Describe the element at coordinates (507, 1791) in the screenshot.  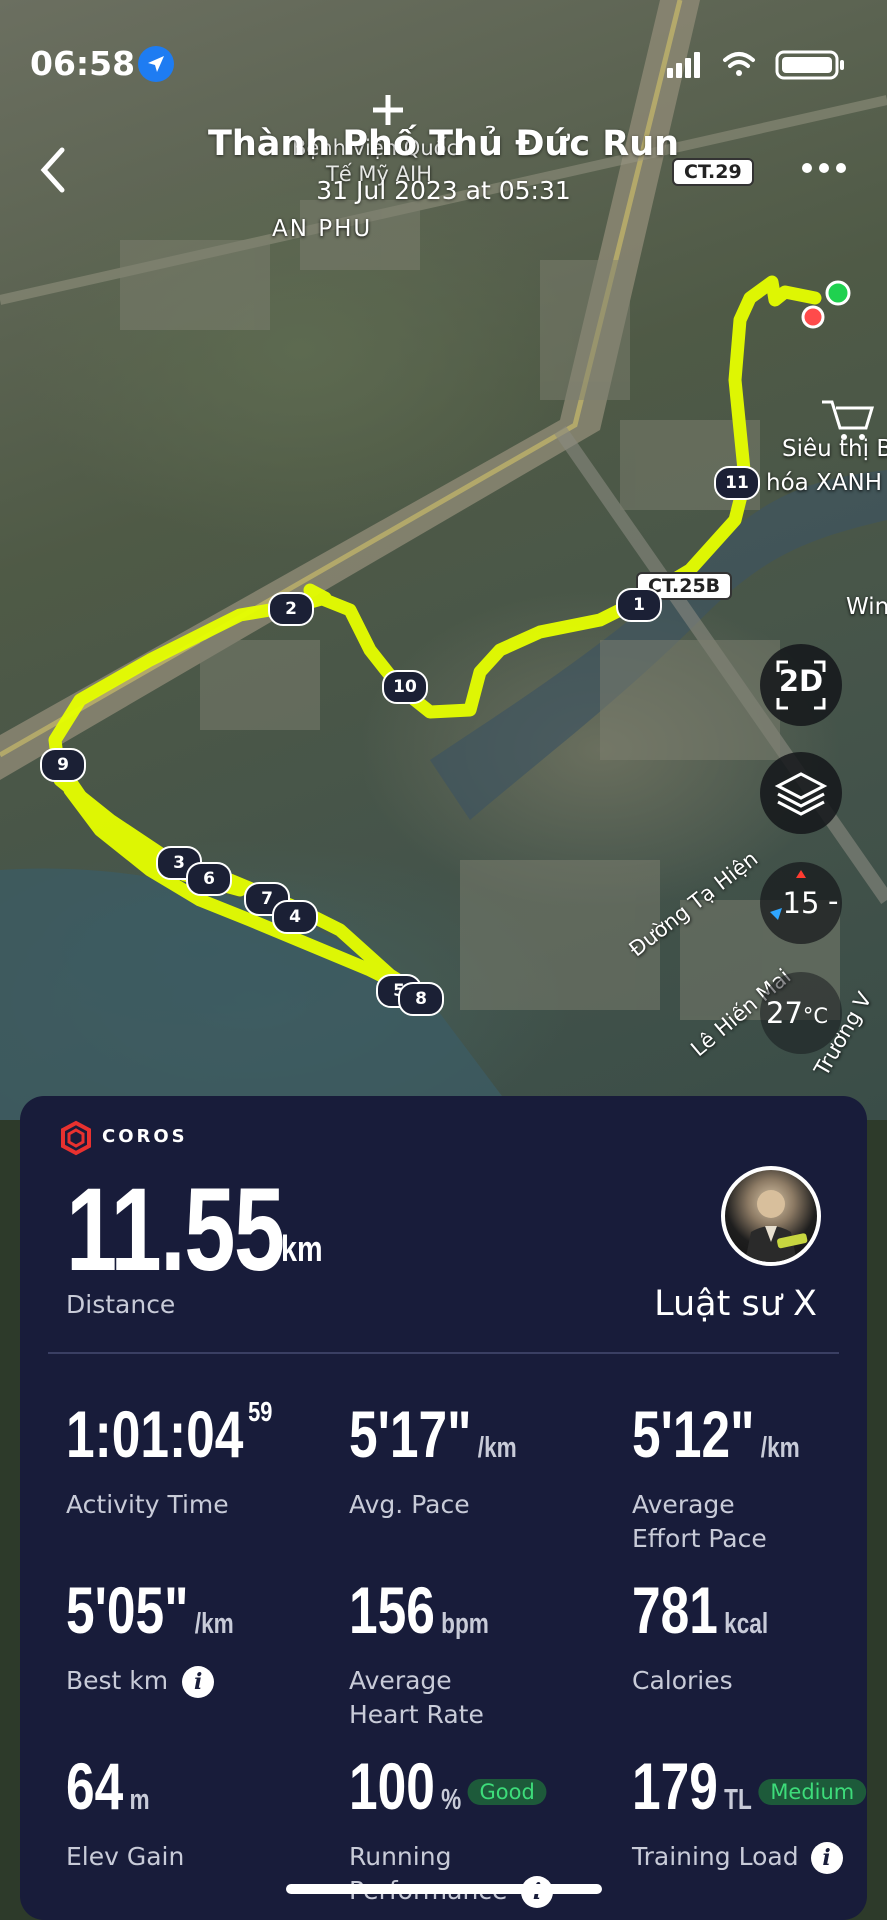
I see `status-badge: Good` at that location.